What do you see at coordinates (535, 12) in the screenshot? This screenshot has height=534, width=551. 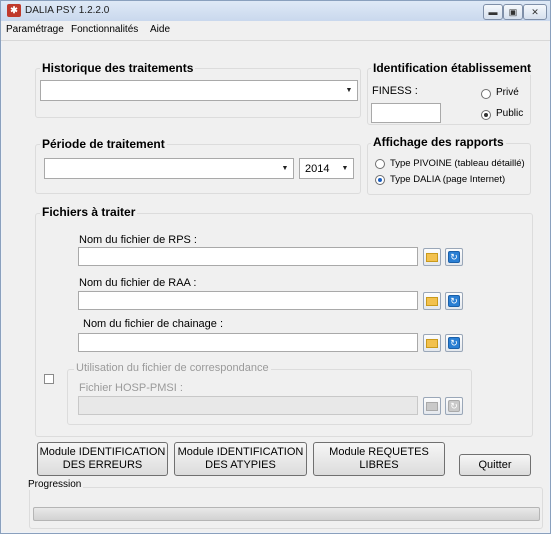 I see `close-button: ✕` at bounding box center [535, 12].